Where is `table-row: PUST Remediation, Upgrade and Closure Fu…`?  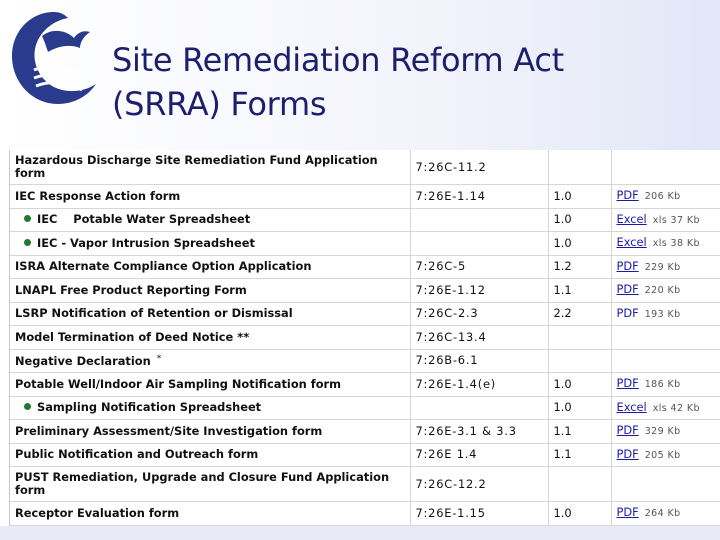
table-row: PUST Remediation, Upgrade and Closure Fu… is located at coordinates (365, 484).